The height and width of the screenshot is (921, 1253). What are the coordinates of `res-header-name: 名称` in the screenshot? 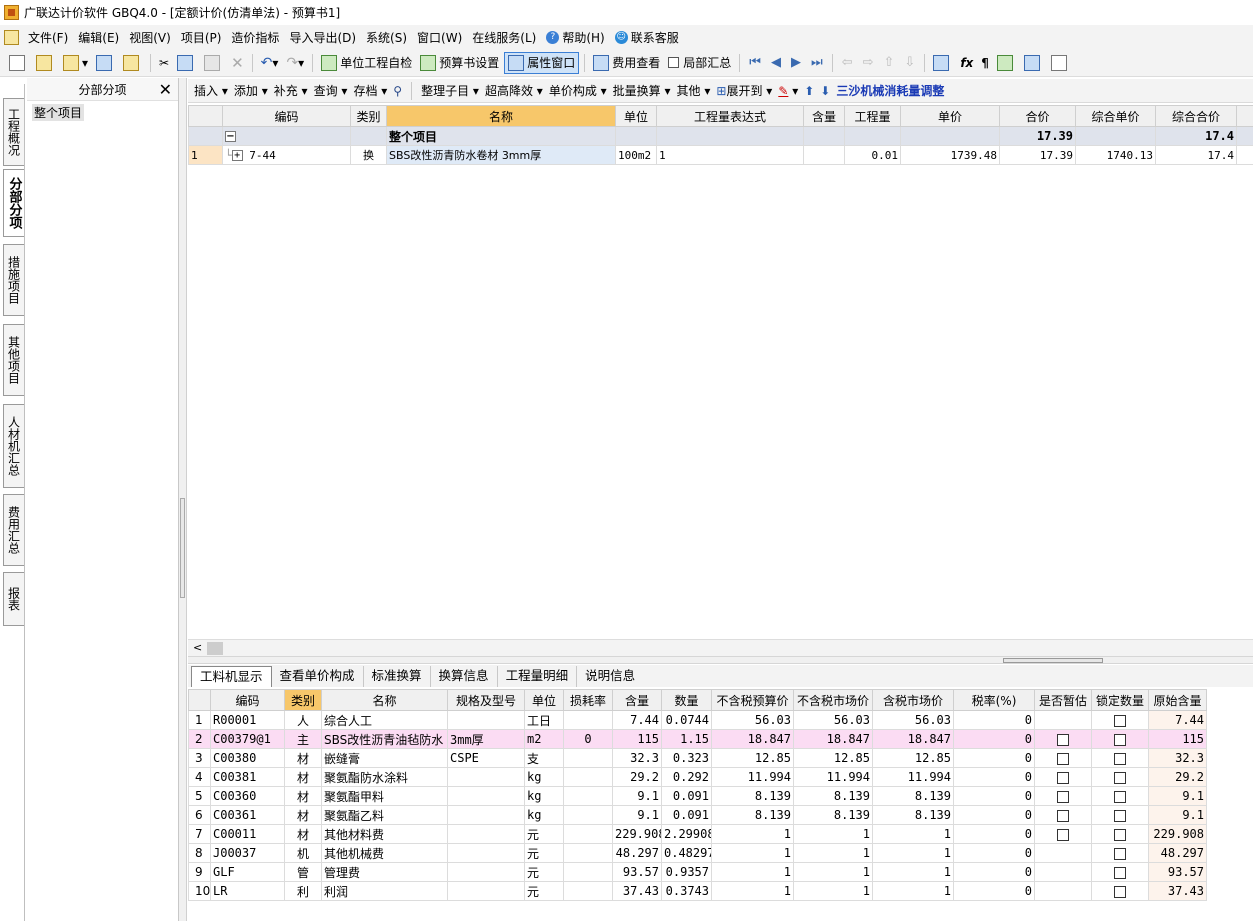 It's located at (384, 700).